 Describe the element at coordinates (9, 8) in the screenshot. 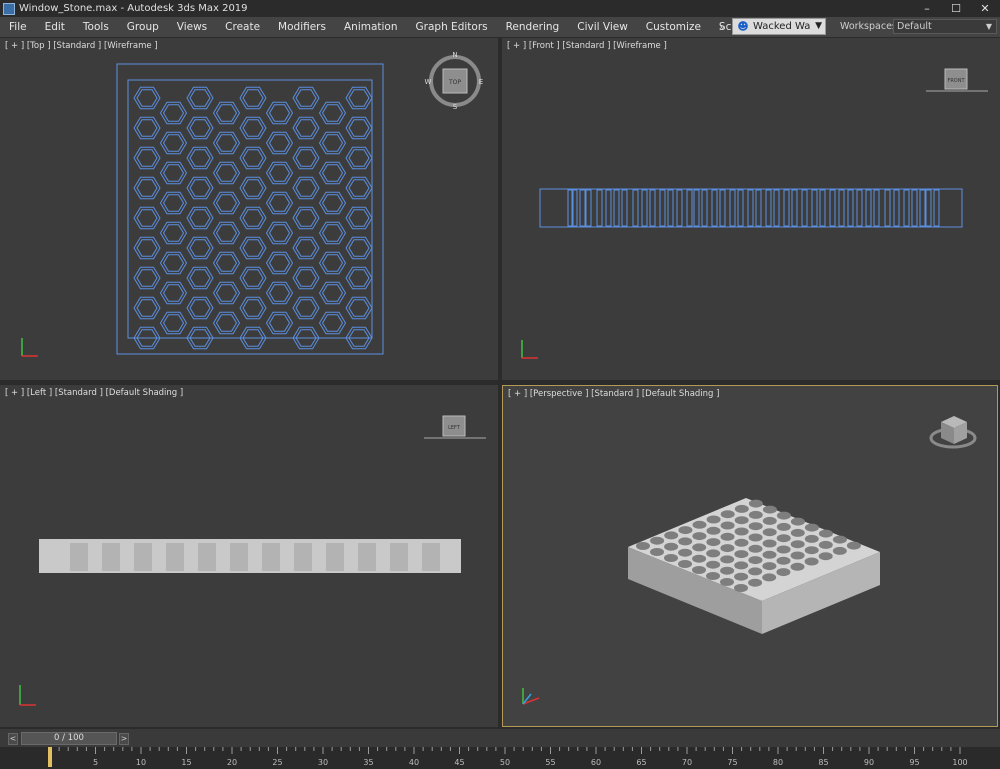

I see `app-icon` at that location.